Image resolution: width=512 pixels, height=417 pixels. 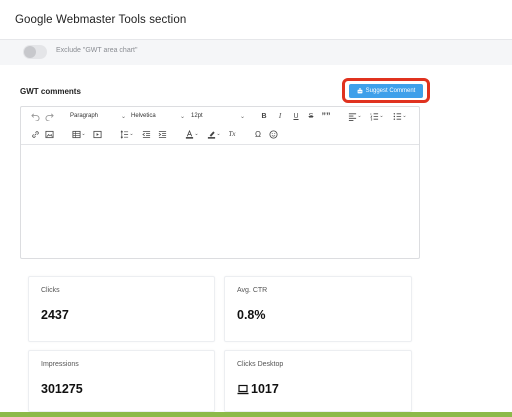 What do you see at coordinates (360, 91) in the screenshot?
I see `robot-icon` at bounding box center [360, 91].